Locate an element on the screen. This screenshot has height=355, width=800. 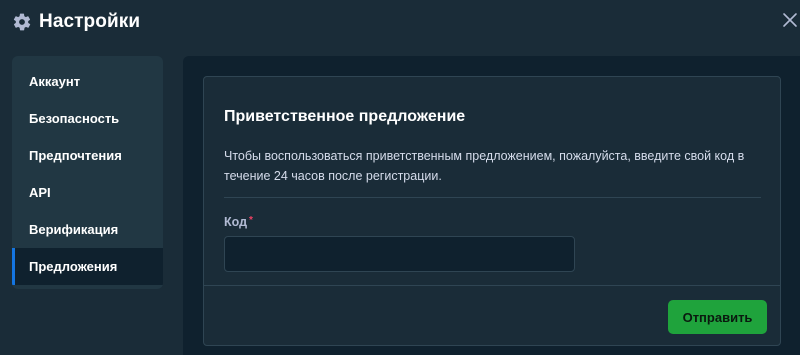
sidebar-item-label: Предпочтения is located at coordinates (75, 155).